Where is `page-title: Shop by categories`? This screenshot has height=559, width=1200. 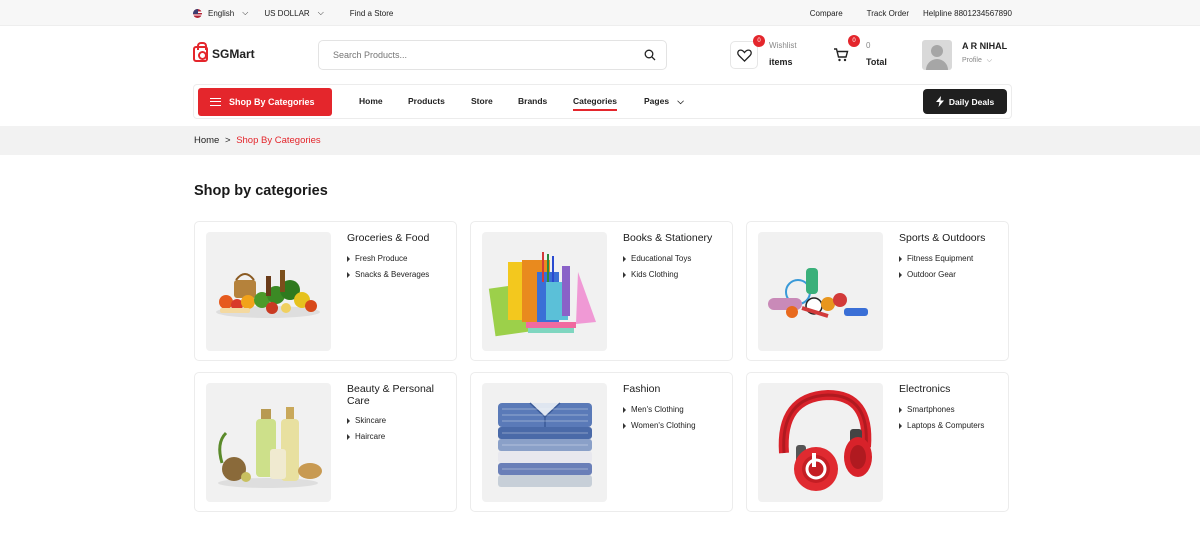
page-title: Shop by categories is located at coordinates (261, 191).